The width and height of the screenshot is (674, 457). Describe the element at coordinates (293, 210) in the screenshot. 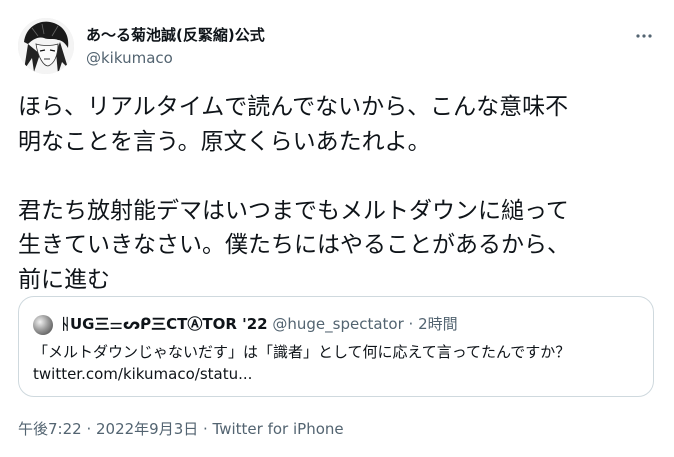

I see `tweet-line: 君たち放射能デマはいつまでもメルトダウンに縋って` at that location.